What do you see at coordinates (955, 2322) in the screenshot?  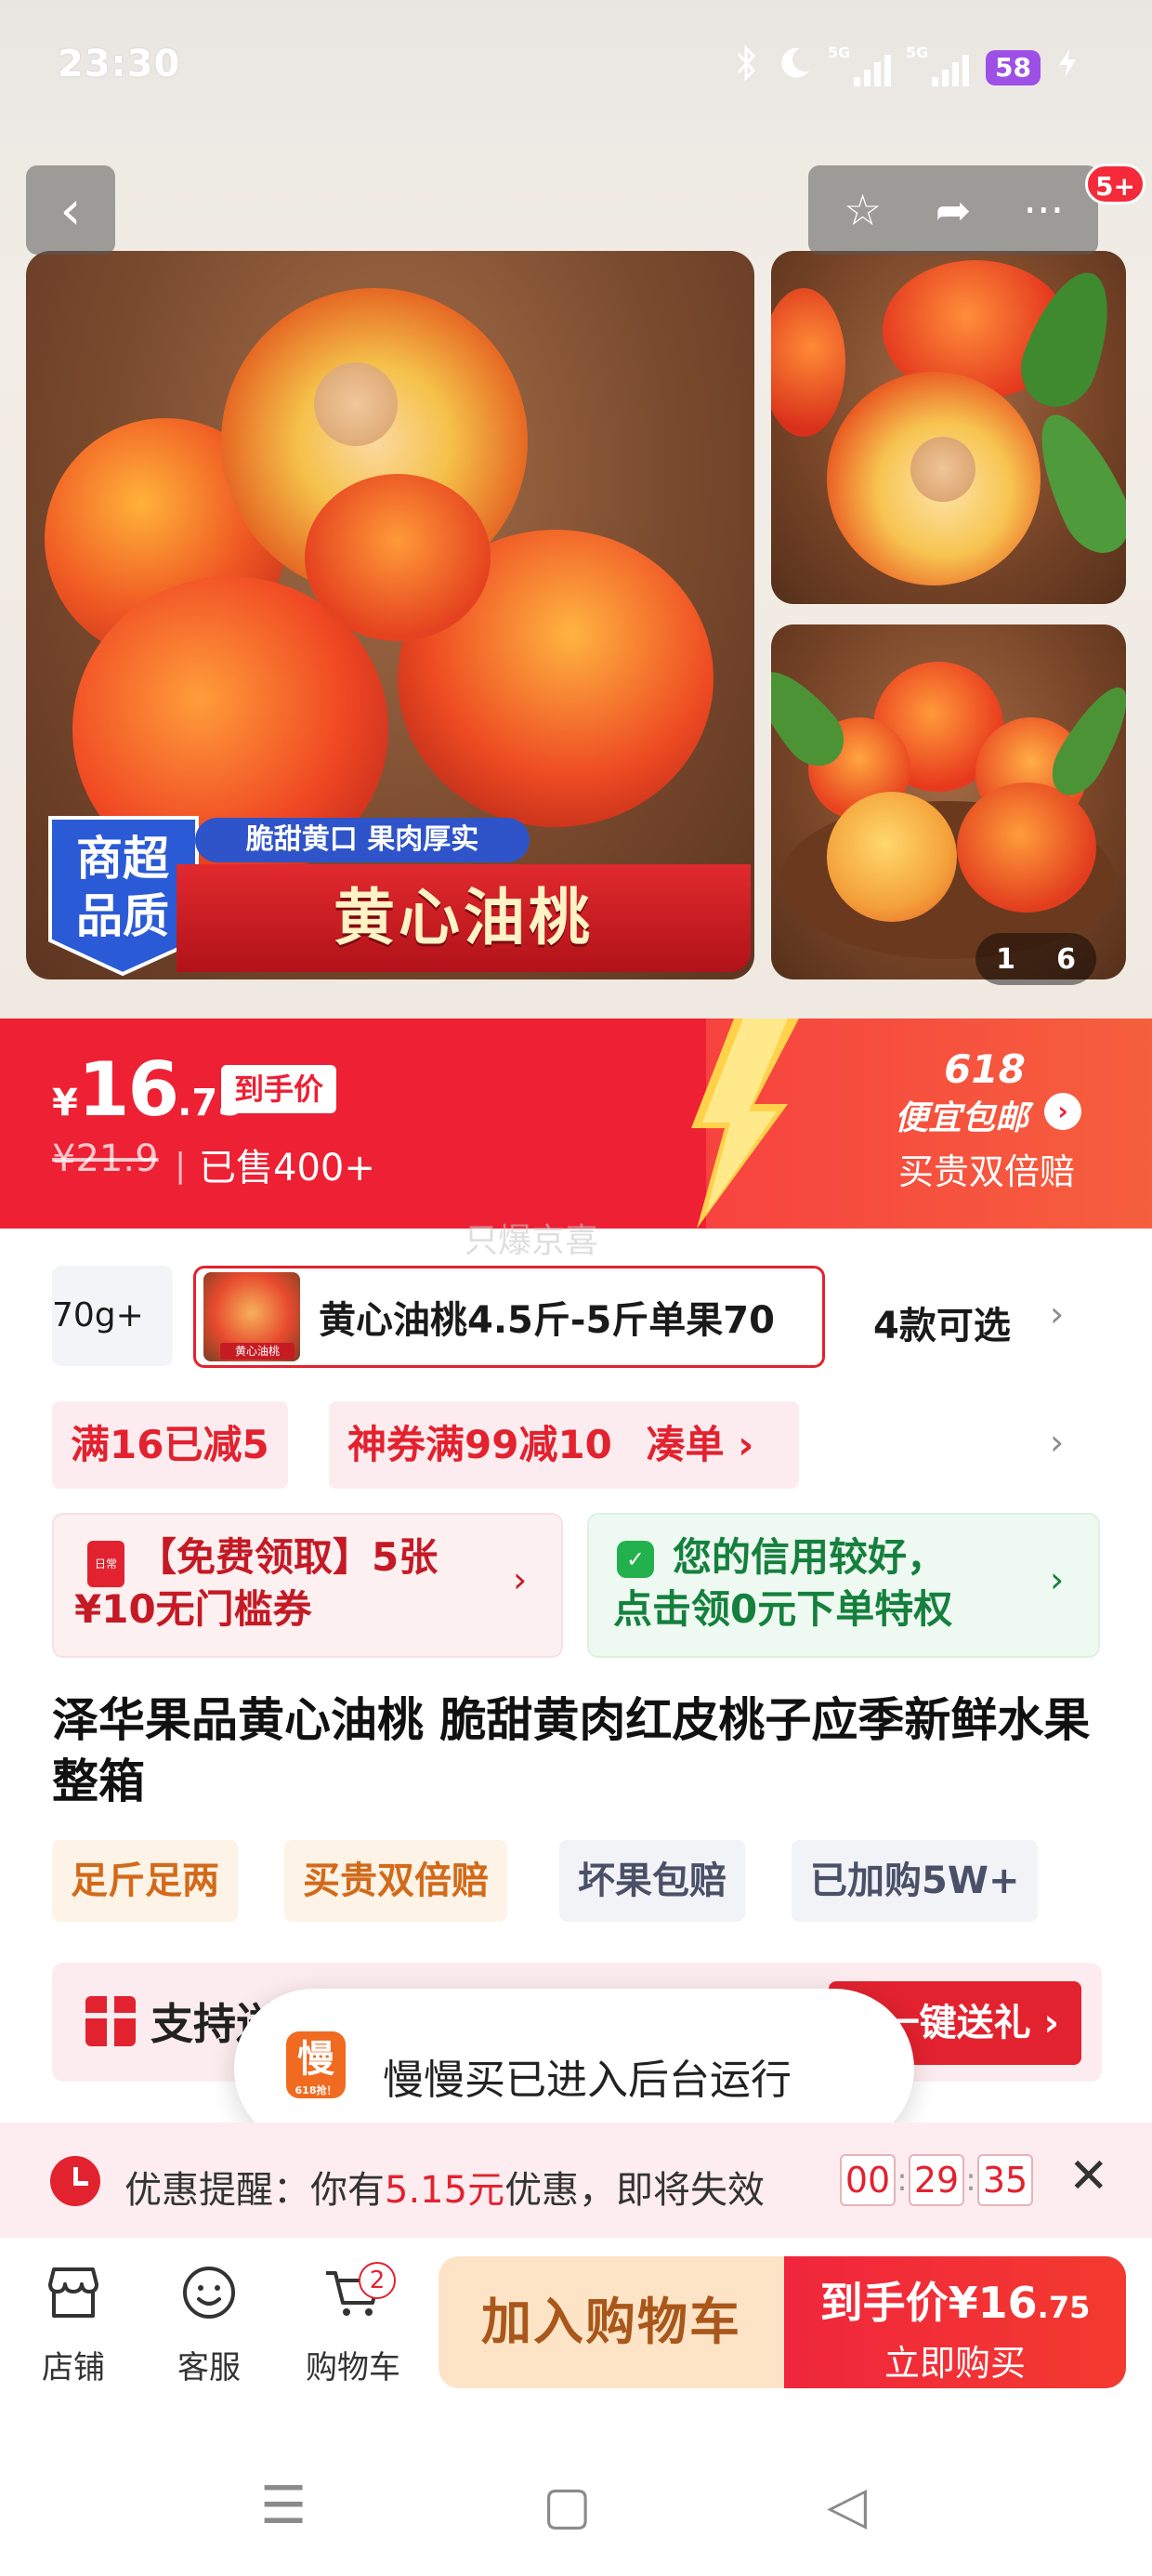 I see `buy-now-button: 到手价¥16.75 立即购买` at bounding box center [955, 2322].